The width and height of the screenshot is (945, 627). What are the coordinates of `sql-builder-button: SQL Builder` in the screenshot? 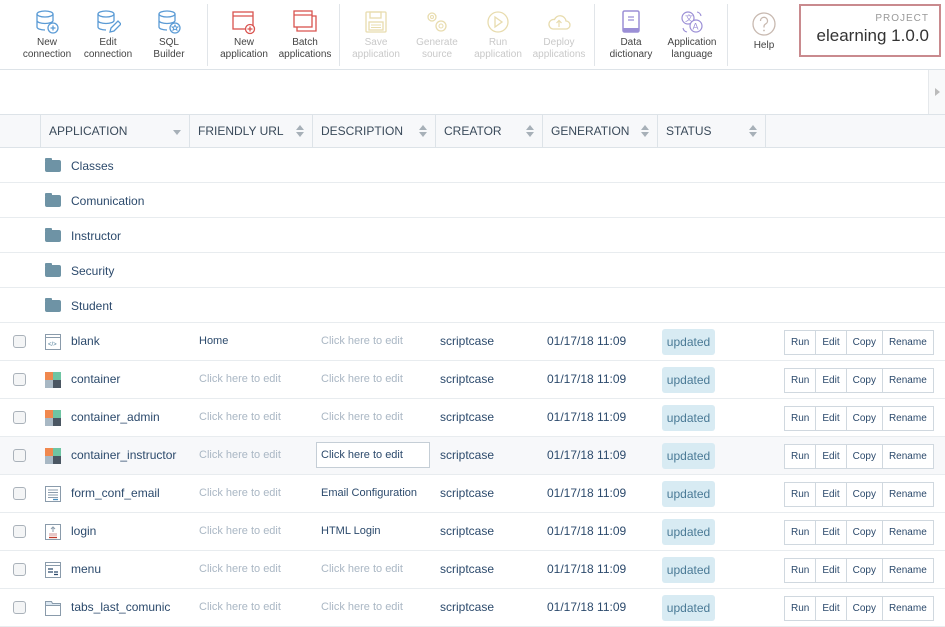 It's located at (169, 35).